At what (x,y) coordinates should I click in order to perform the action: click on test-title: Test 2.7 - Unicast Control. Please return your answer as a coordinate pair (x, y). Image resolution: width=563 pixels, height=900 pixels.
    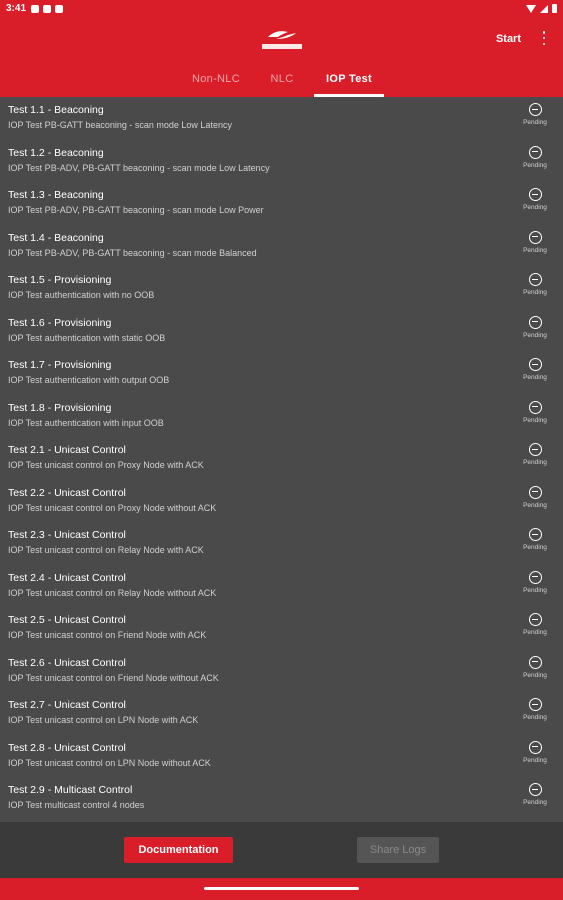
    Looking at the image, I should click on (67, 705).